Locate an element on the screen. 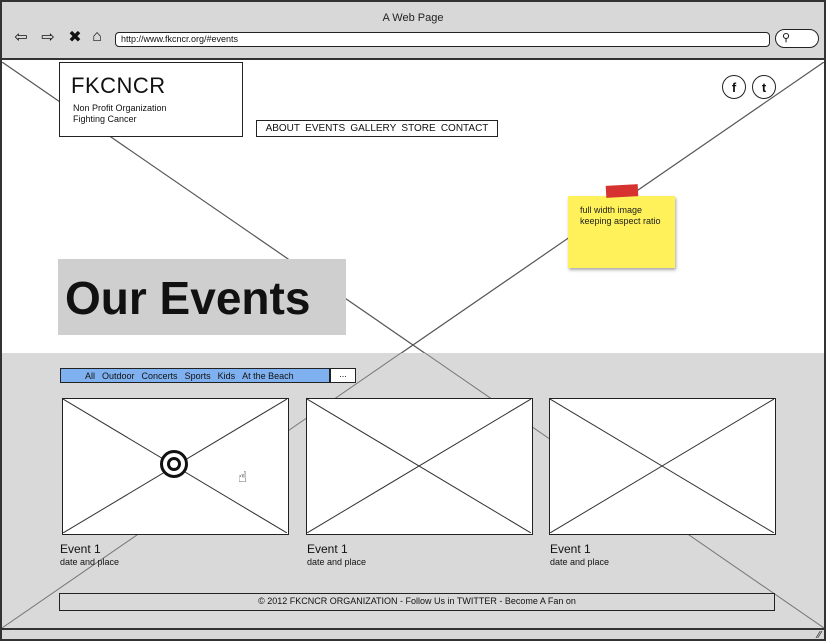 This screenshot has height=641, width=826. twitter-icon: t is located at coordinates (764, 87).